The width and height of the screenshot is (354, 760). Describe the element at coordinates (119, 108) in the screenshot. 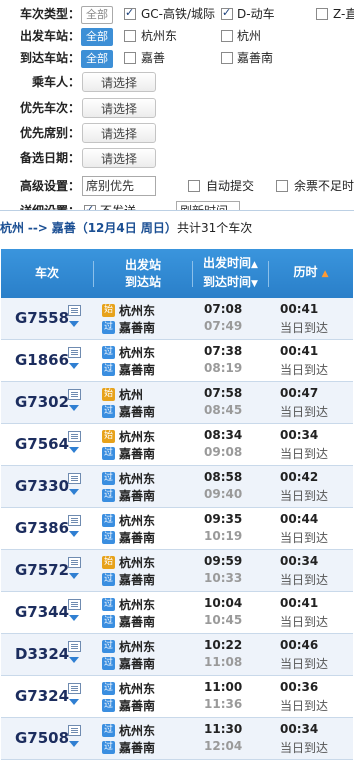

I see `preferred-train-button: 请选择` at that location.